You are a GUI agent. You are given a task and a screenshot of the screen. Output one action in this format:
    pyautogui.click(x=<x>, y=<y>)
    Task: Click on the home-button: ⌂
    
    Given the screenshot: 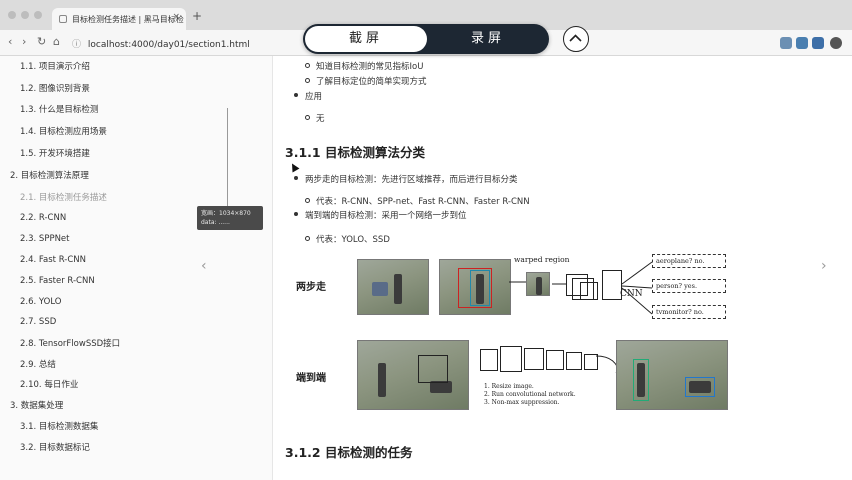 What is the action you would take?
    pyautogui.click(x=56, y=41)
    